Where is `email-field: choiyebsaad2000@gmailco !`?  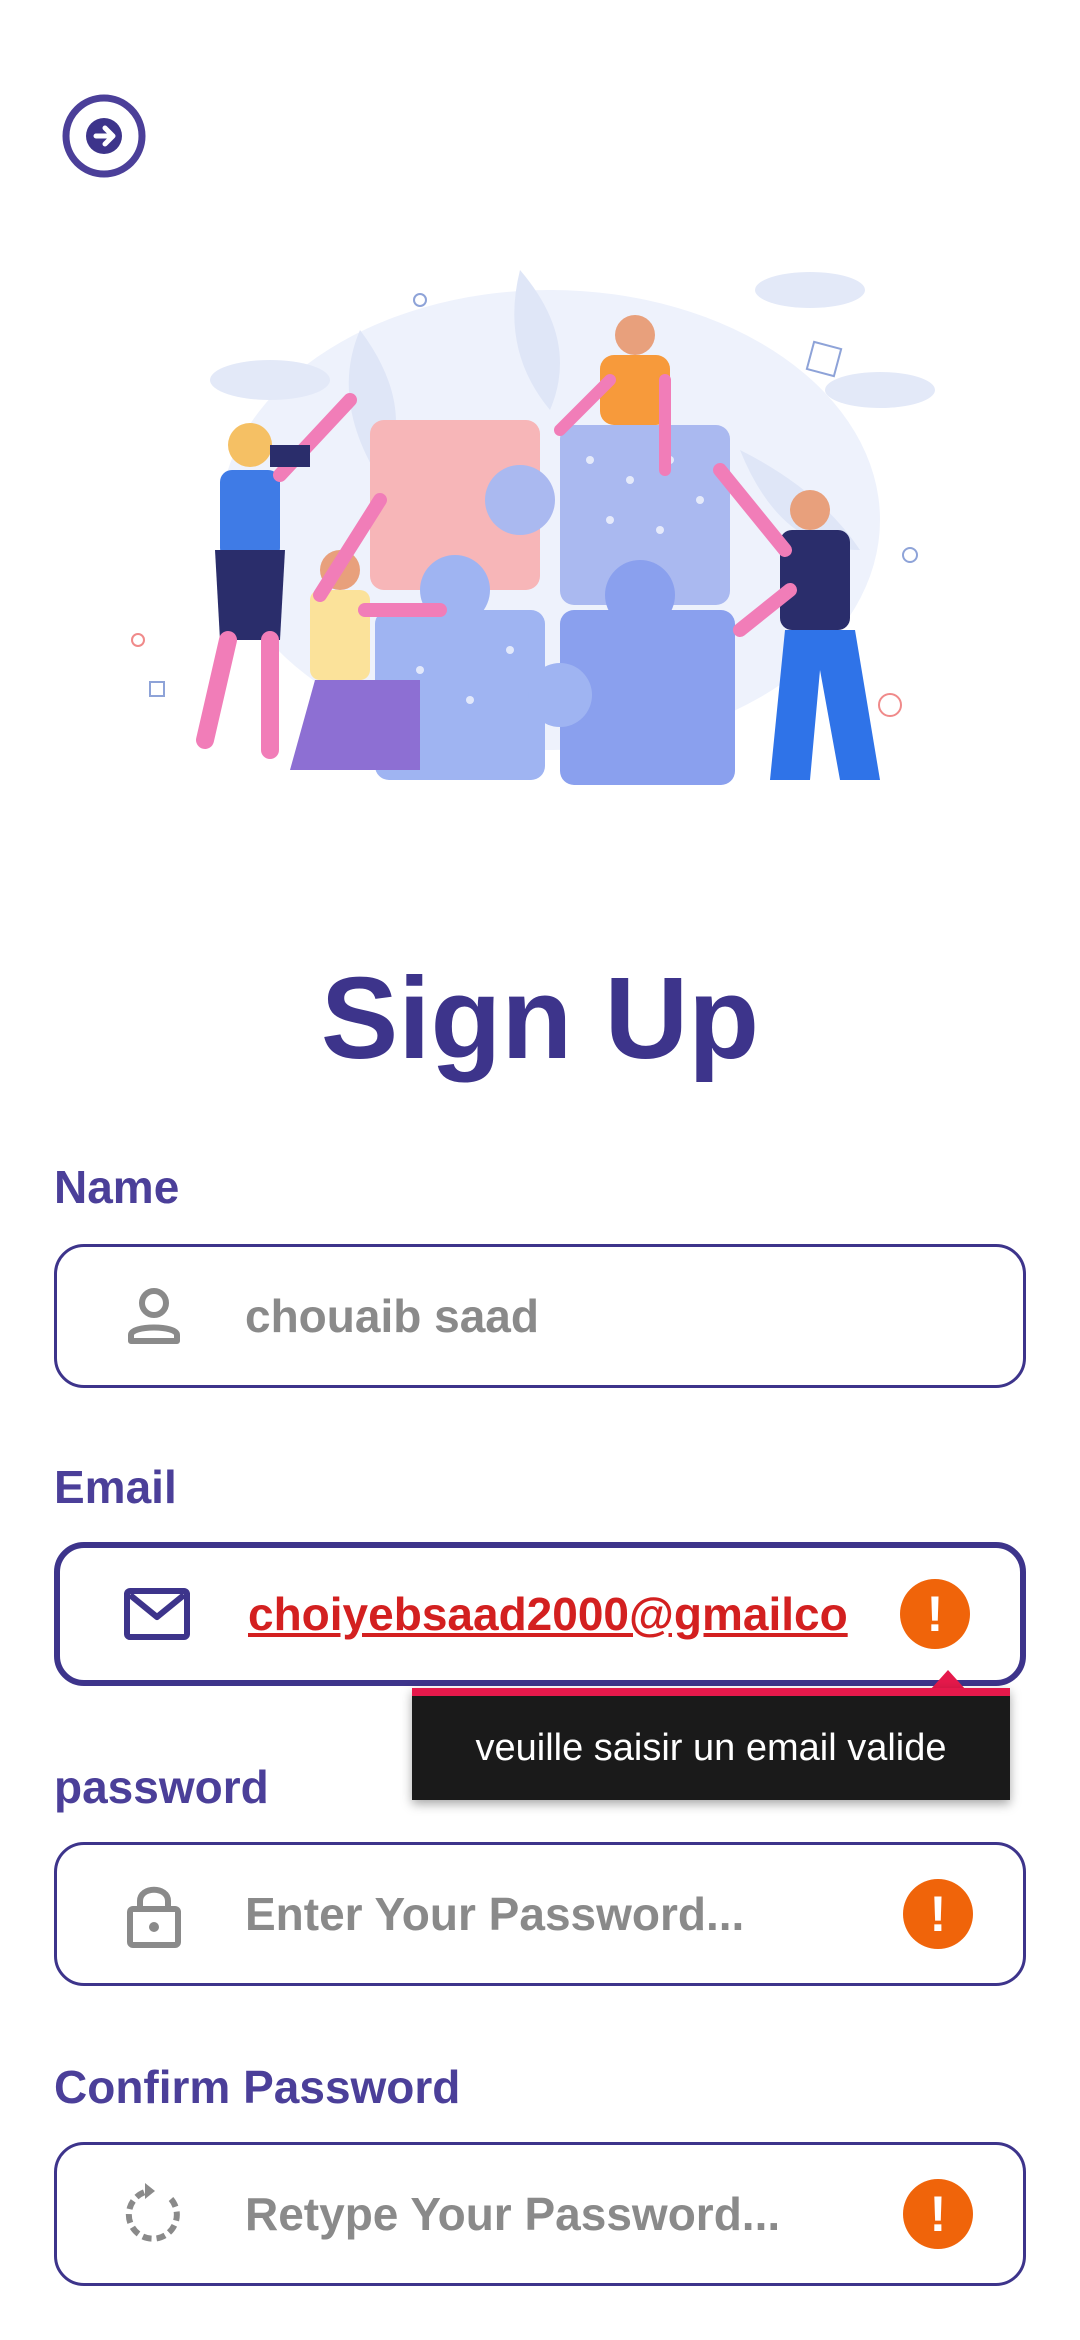 email-field: choiyebsaad2000@gmailco ! is located at coordinates (540, 1614).